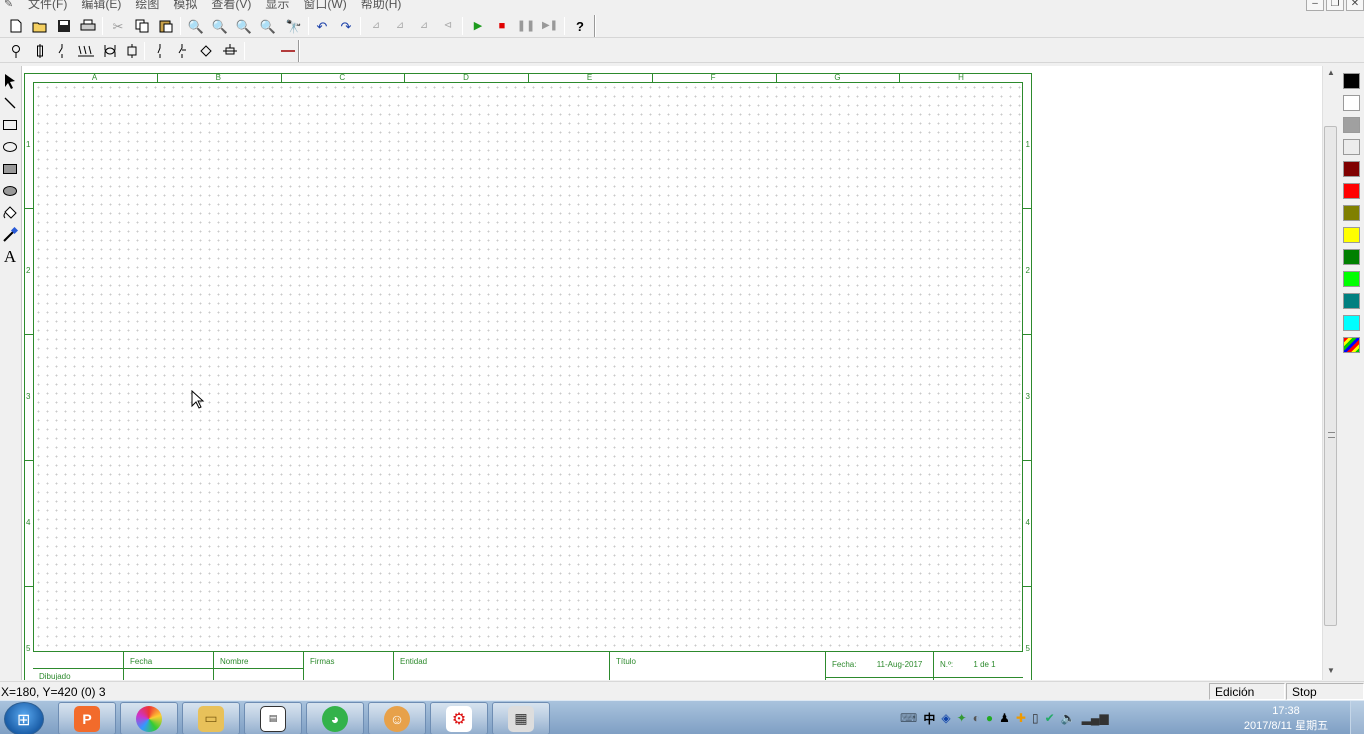 This screenshot has width=1364, height=734. Describe the element at coordinates (277, 6) in the screenshot. I see `menu-display: 显示` at that location.